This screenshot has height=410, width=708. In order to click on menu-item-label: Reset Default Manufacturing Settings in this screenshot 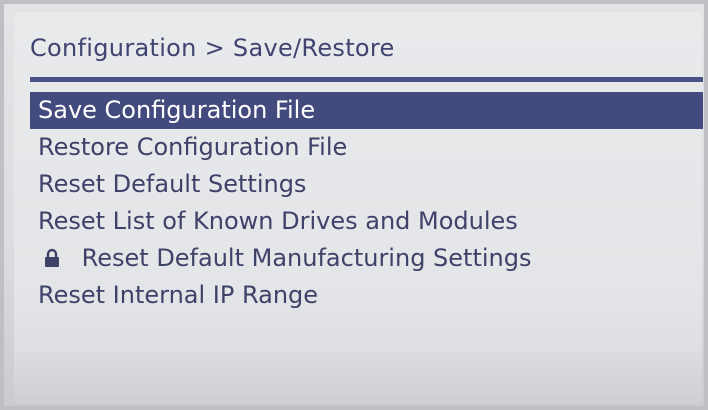, I will do `click(306, 258)`.